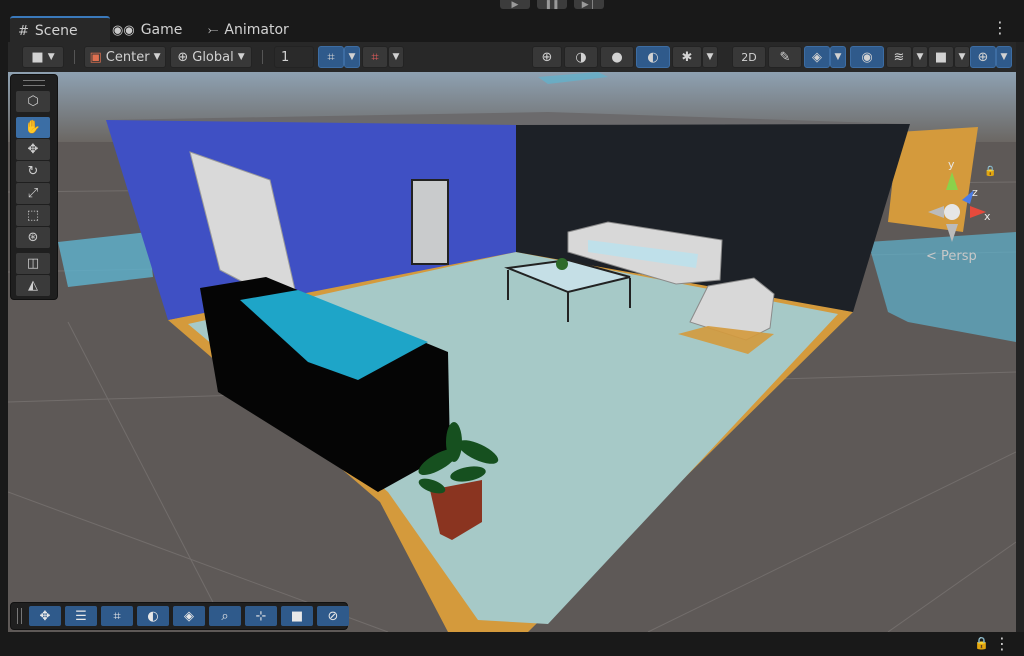 This screenshot has width=1024, height=656. I want to click on bug-icon: ✱, so click(687, 57).